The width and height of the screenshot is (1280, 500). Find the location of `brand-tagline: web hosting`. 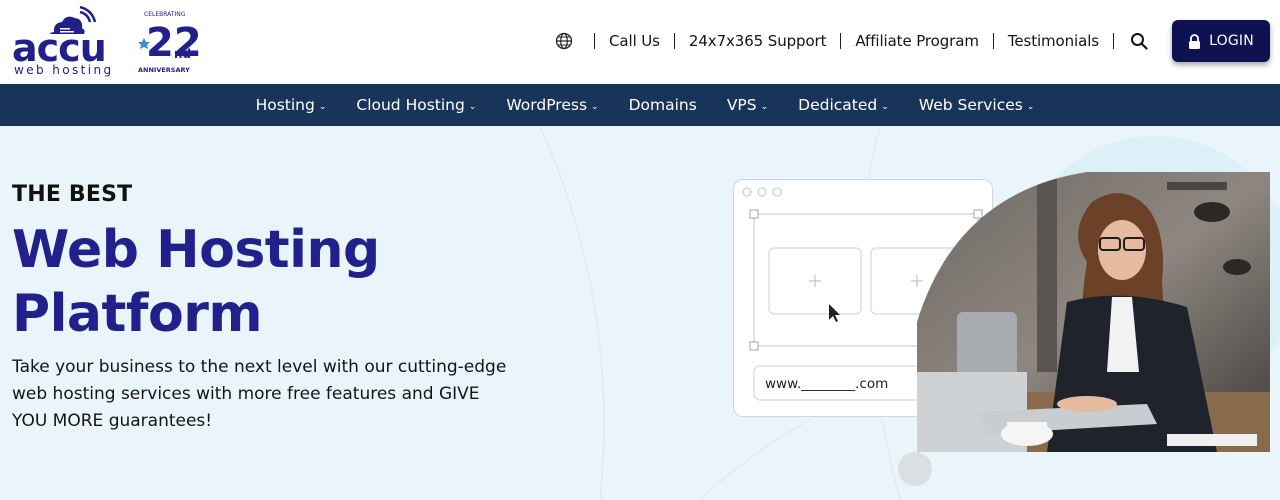

brand-tagline: web hosting is located at coordinates (64, 70).